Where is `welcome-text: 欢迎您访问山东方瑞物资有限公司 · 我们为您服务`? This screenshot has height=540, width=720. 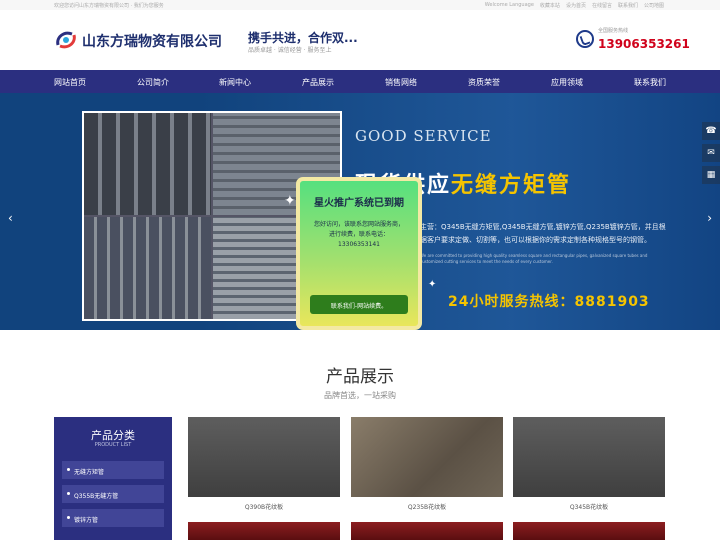
welcome-text: 欢迎您访问山东方瑞物资有限公司 · 我们为您服务 is located at coordinates (109, 6).